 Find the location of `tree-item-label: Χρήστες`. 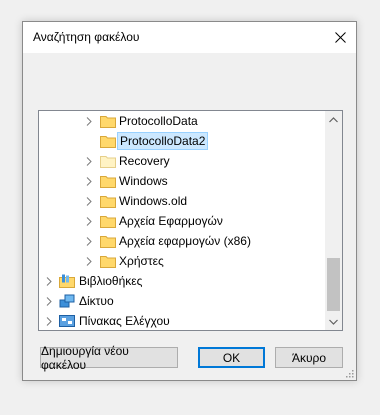

tree-item-label: Χρήστες is located at coordinates (141, 261).